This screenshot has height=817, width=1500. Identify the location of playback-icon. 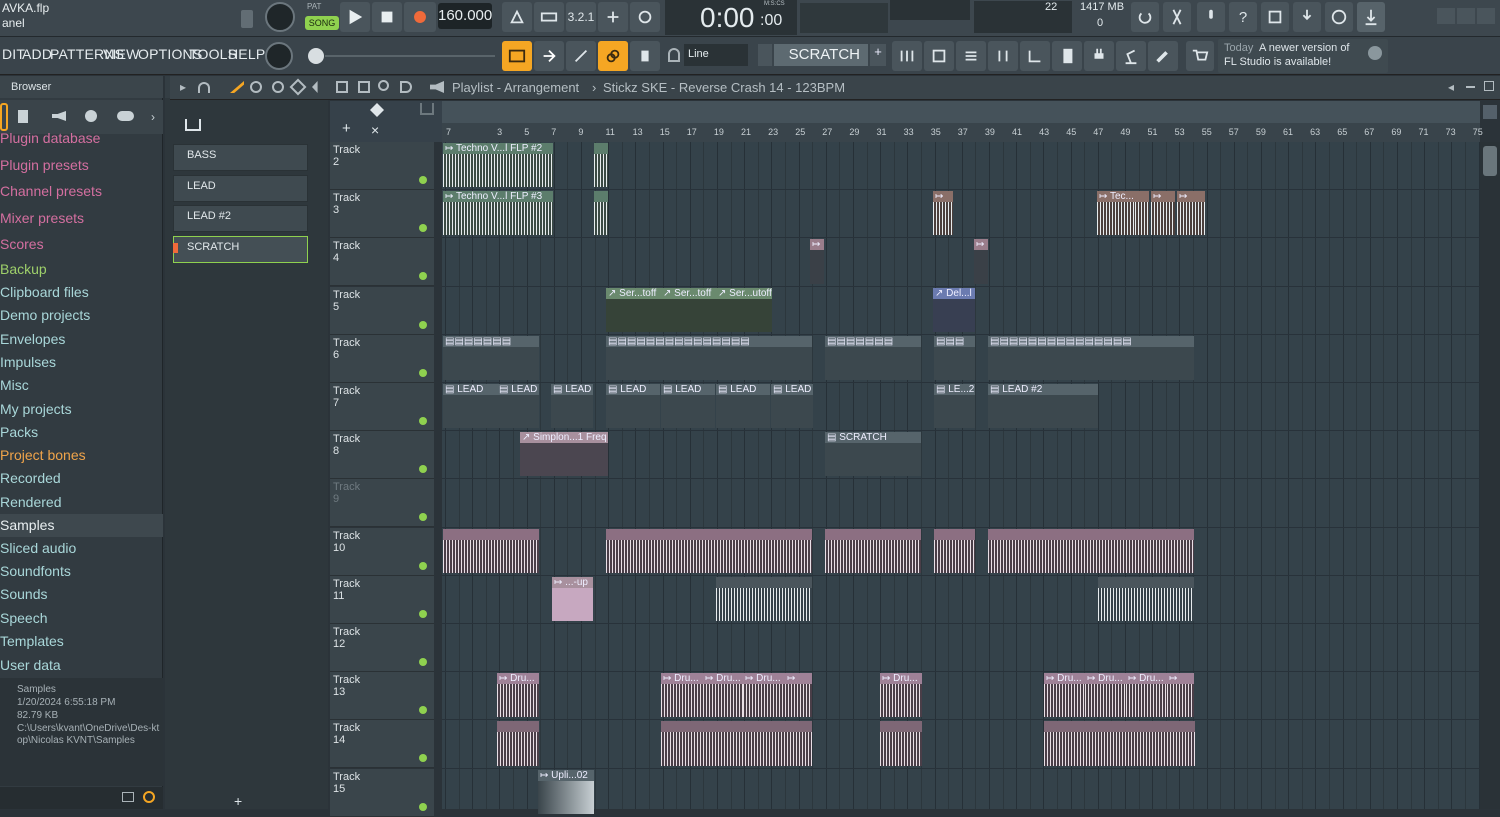
(406, 87).